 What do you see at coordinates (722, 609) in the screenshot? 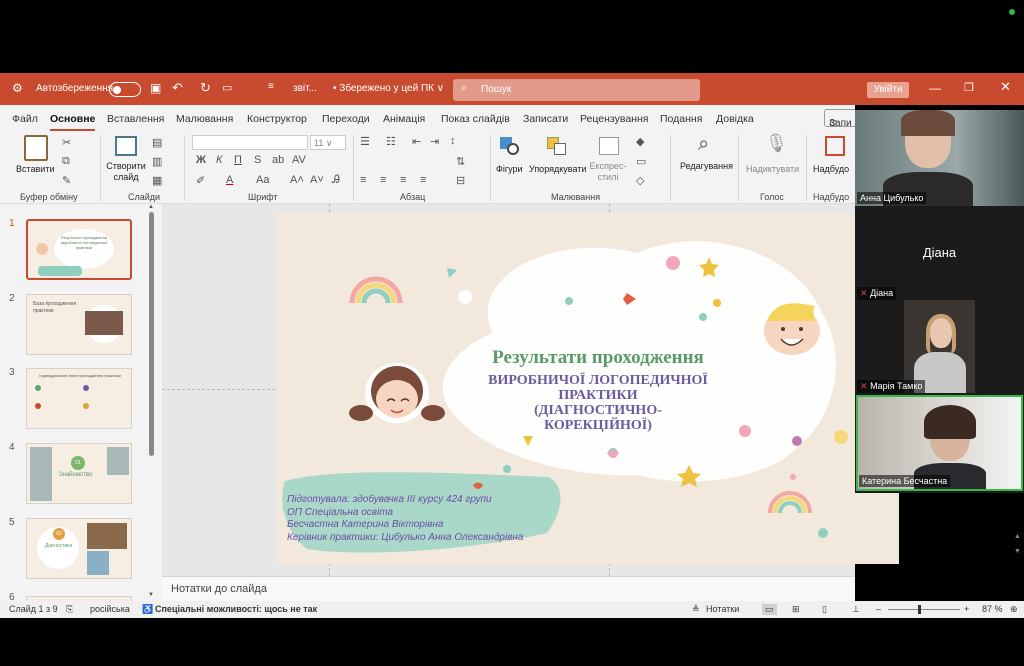
I see `notes-toggle-button: Нотатки` at bounding box center [722, 609].